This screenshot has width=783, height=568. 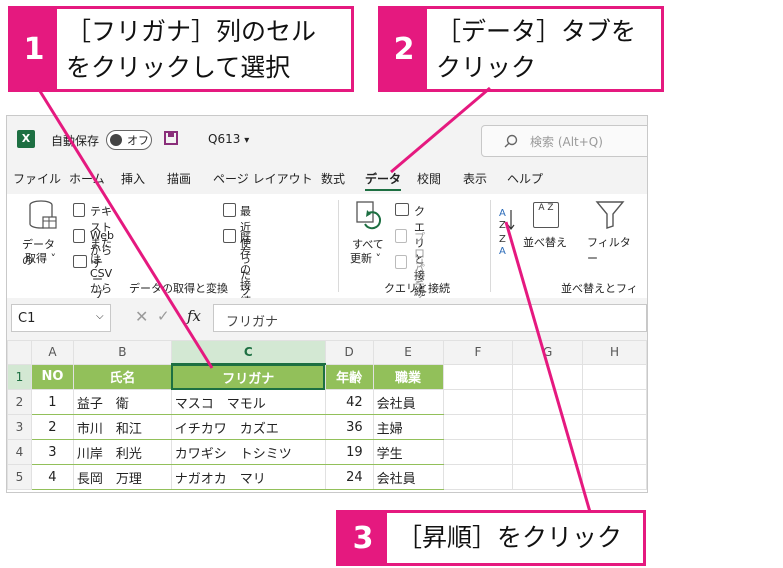 I want to click on formula-input: フリガナ, so click(x=430, y=318).